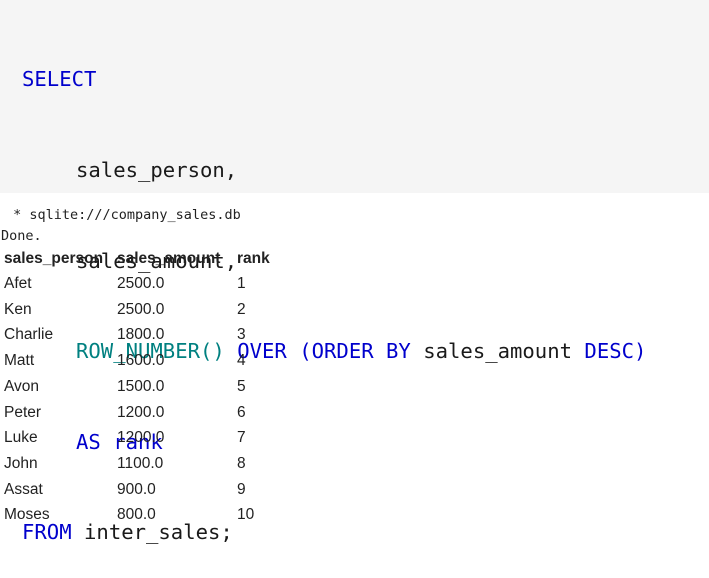  What do you see at coordinates (141, 335) in the screenshot?
I see `cell-sales-amount: 1800.0` at bounding box center [141, 335].